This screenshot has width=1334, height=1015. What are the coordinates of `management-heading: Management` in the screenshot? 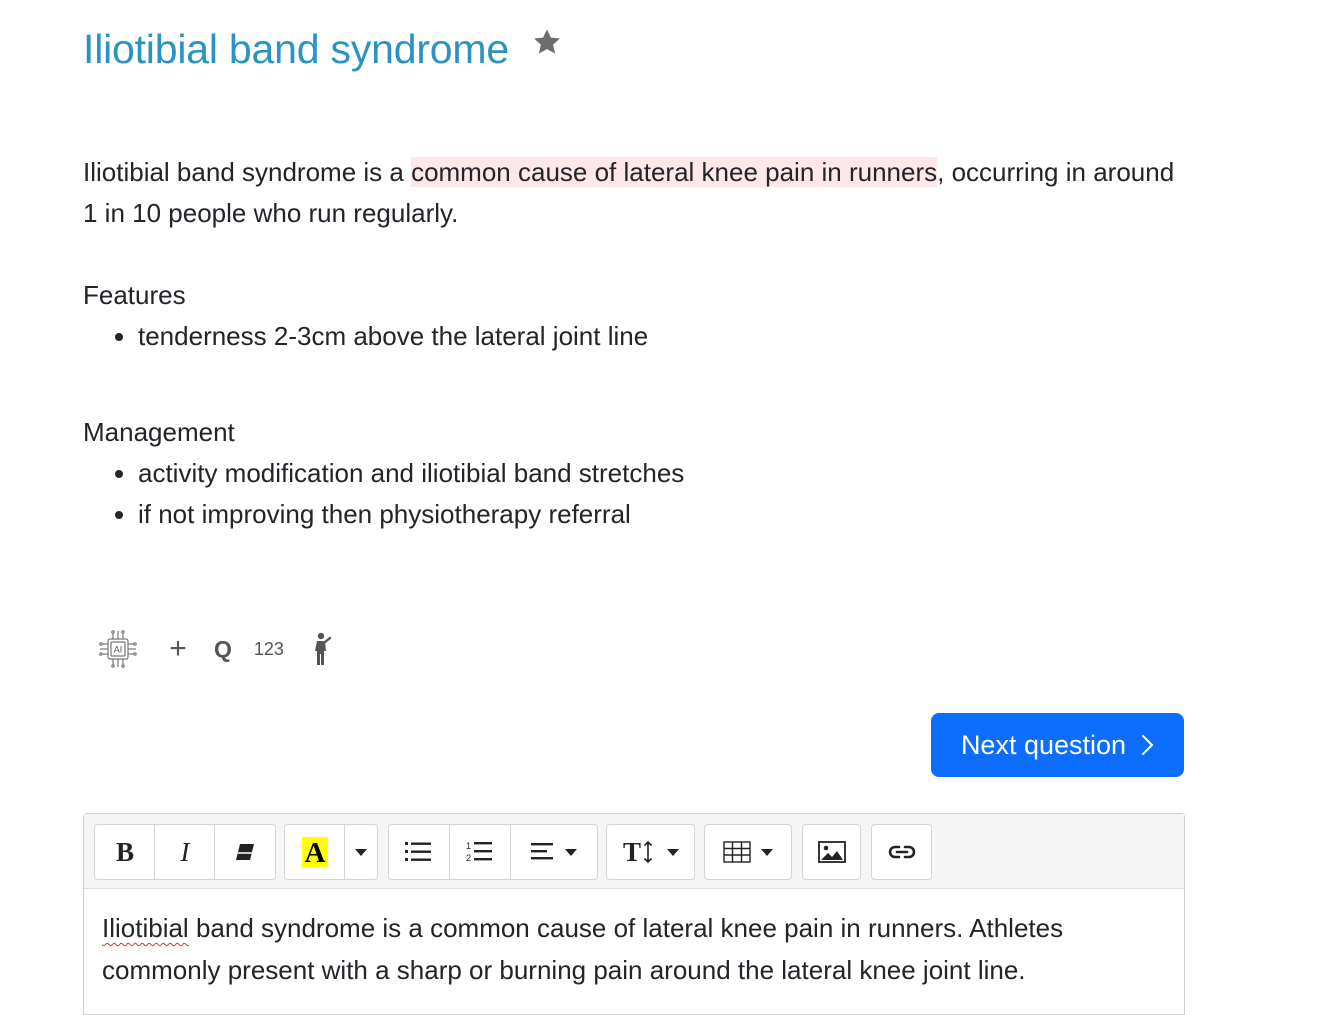 It's located at (159, 432).